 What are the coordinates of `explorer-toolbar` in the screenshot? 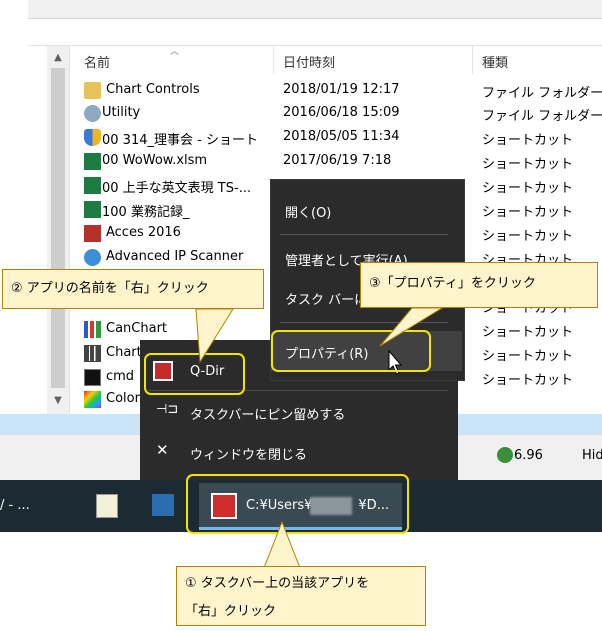 It's located at (315, 9).